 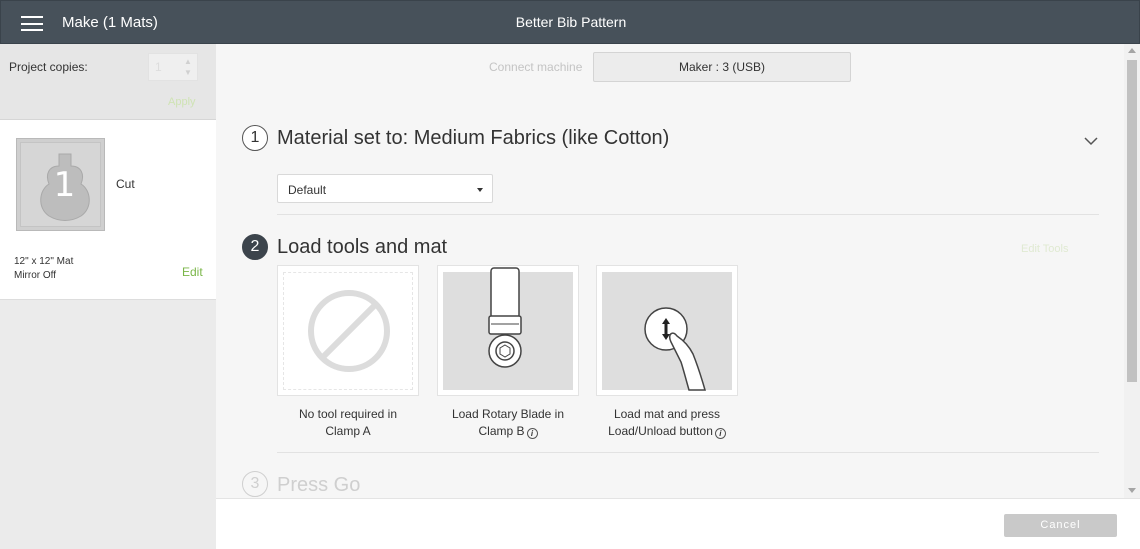 What do you see at coordinates (1091, 141) in the screenshot?
I see `chevron-down-icon` at bounding box center [1091, 141].